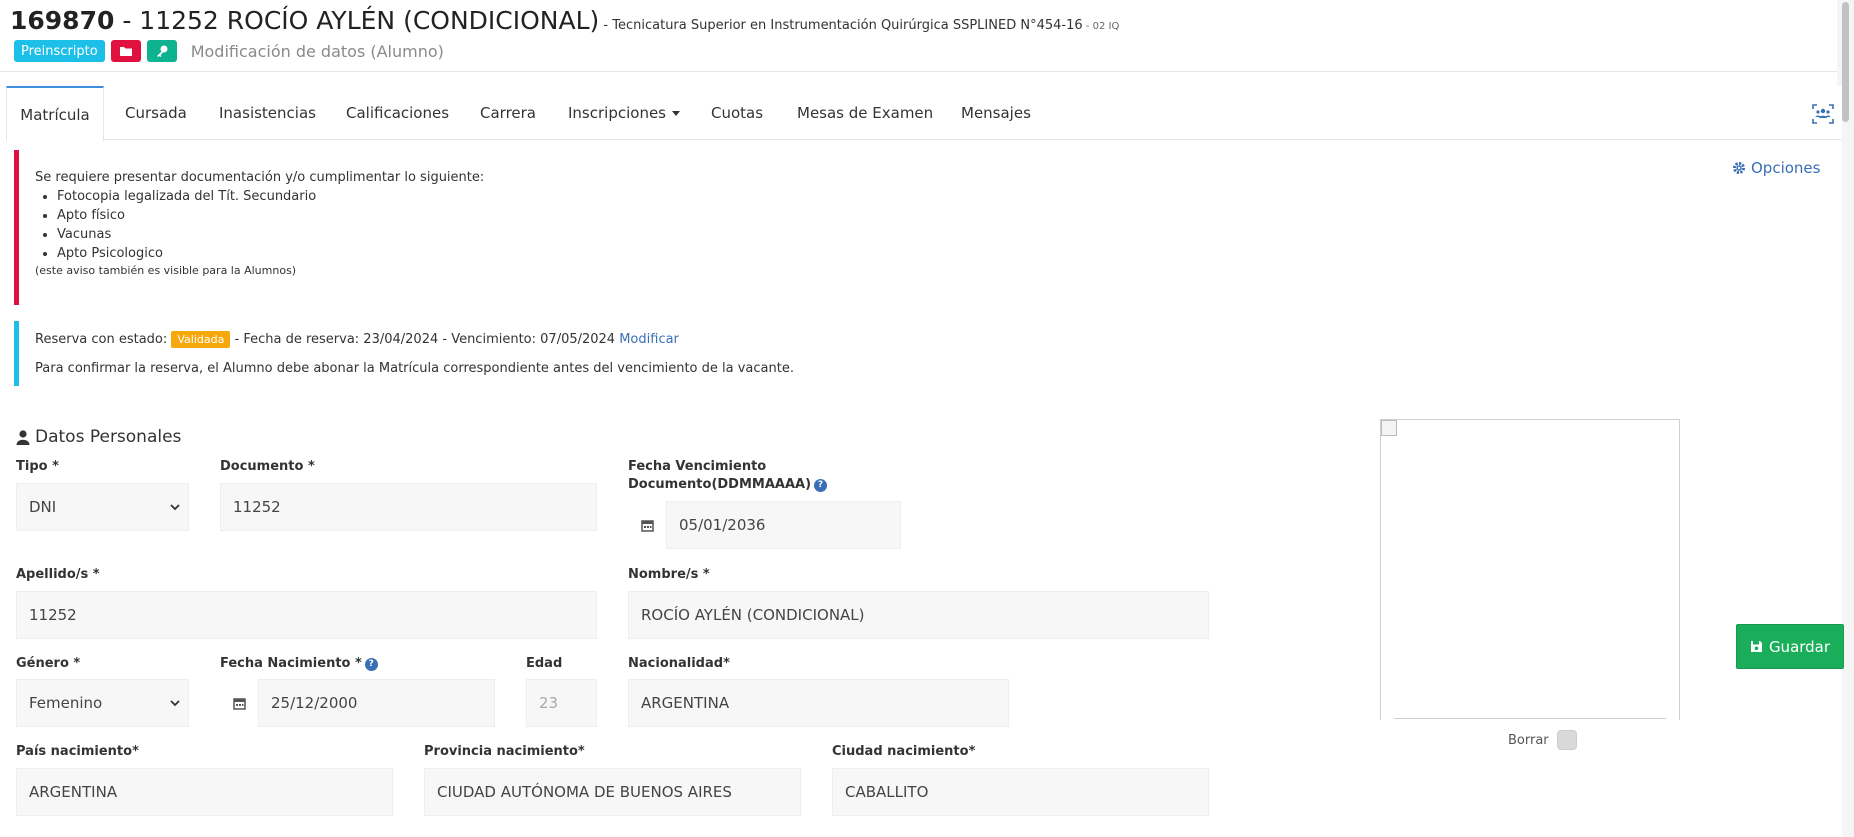 This screenshot has height=837, width=1854. I want to click on broken-image-icon, so click(1389, 428).